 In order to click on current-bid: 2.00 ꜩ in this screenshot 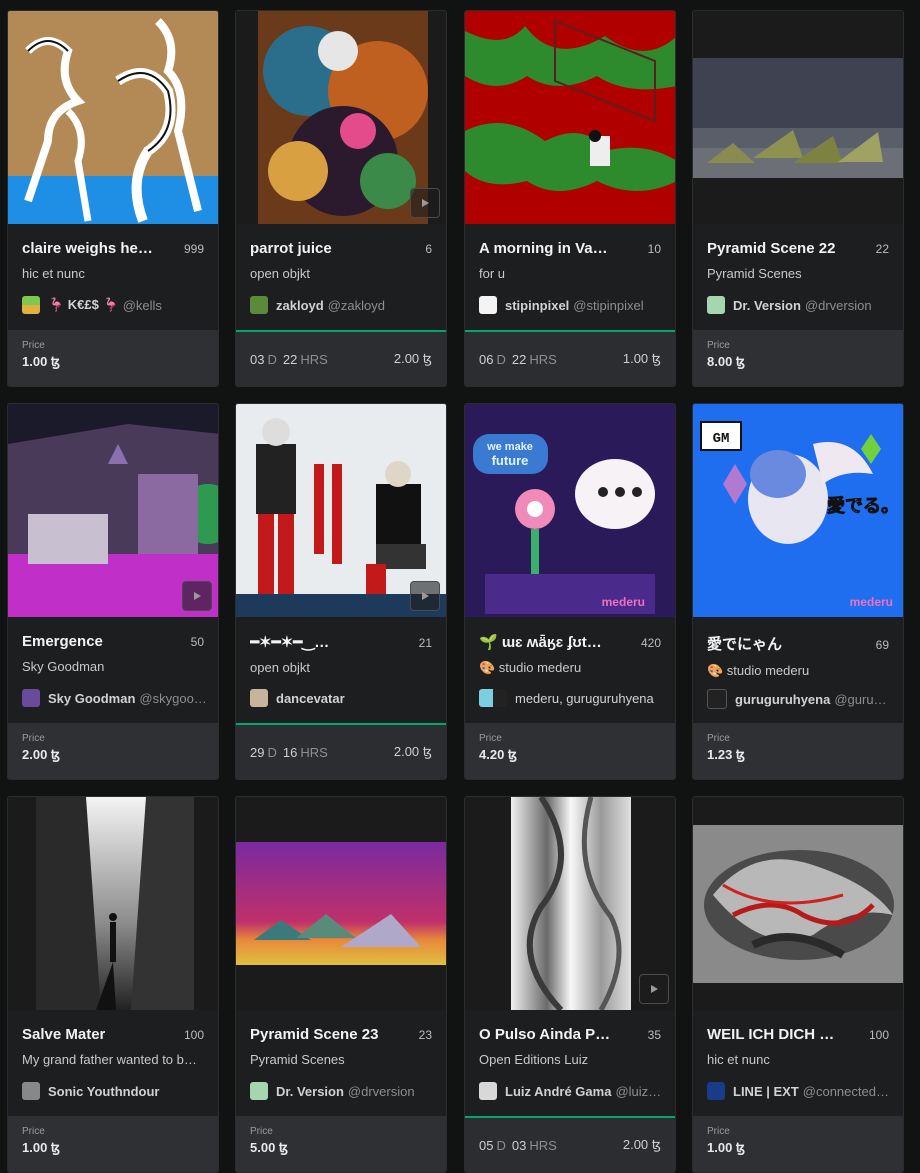, I will do `click(641, 1144)`.